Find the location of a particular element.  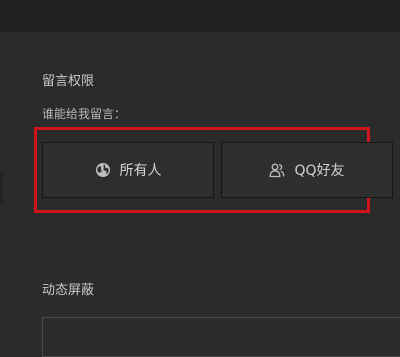

option-qq-friends-button: QQ好友 is located at coordinates (307, 170).